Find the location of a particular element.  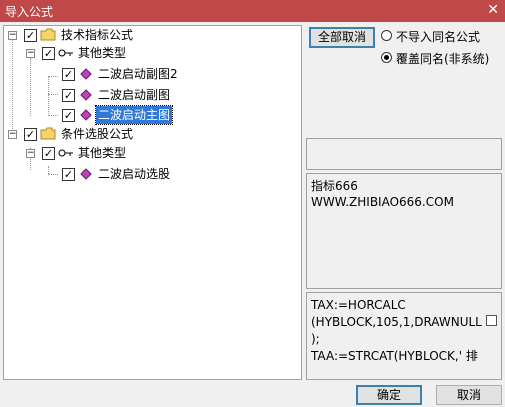

code-line: TAA:=STRCAT(HYBLOCK,' 排 is located at coordinates (394, 356).